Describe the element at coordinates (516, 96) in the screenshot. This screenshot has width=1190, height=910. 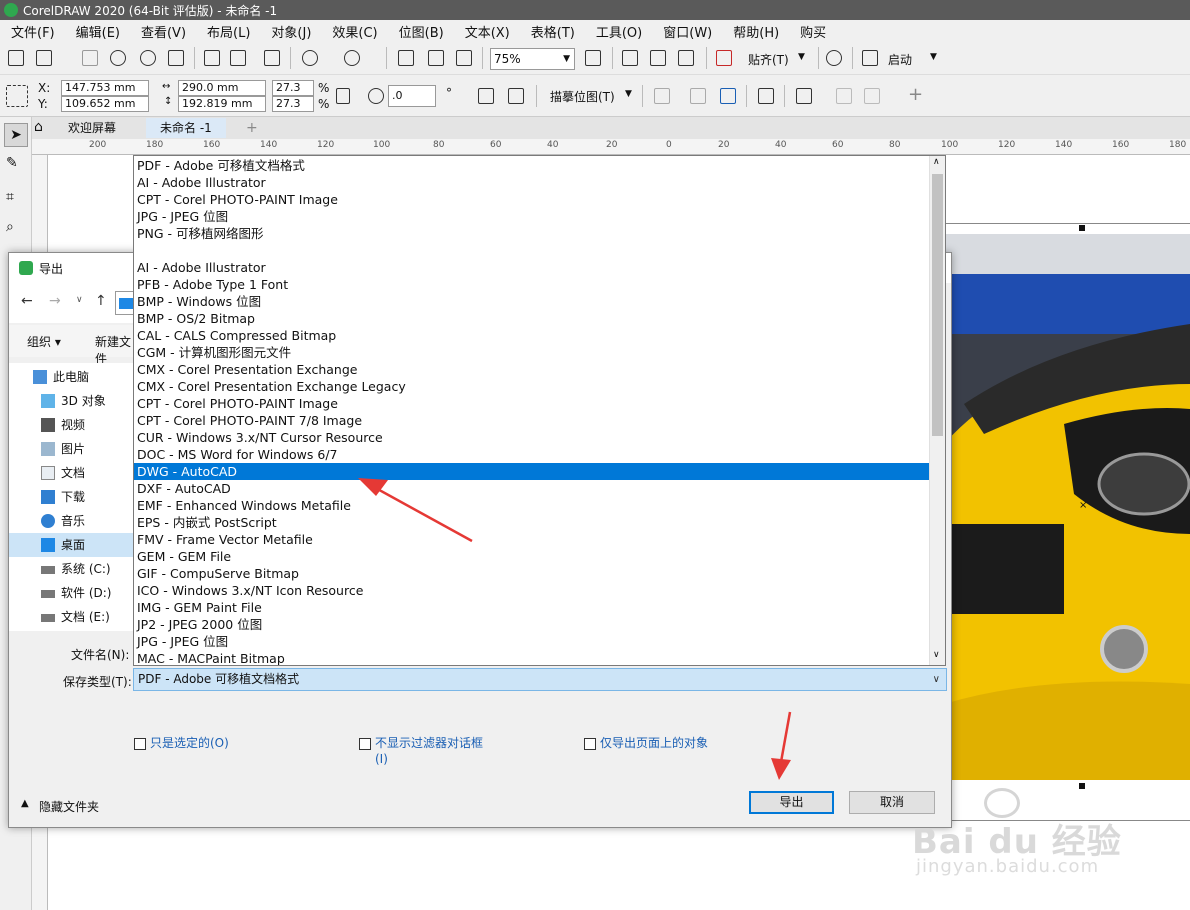
I see `mirror-vertical-icon` at that location.